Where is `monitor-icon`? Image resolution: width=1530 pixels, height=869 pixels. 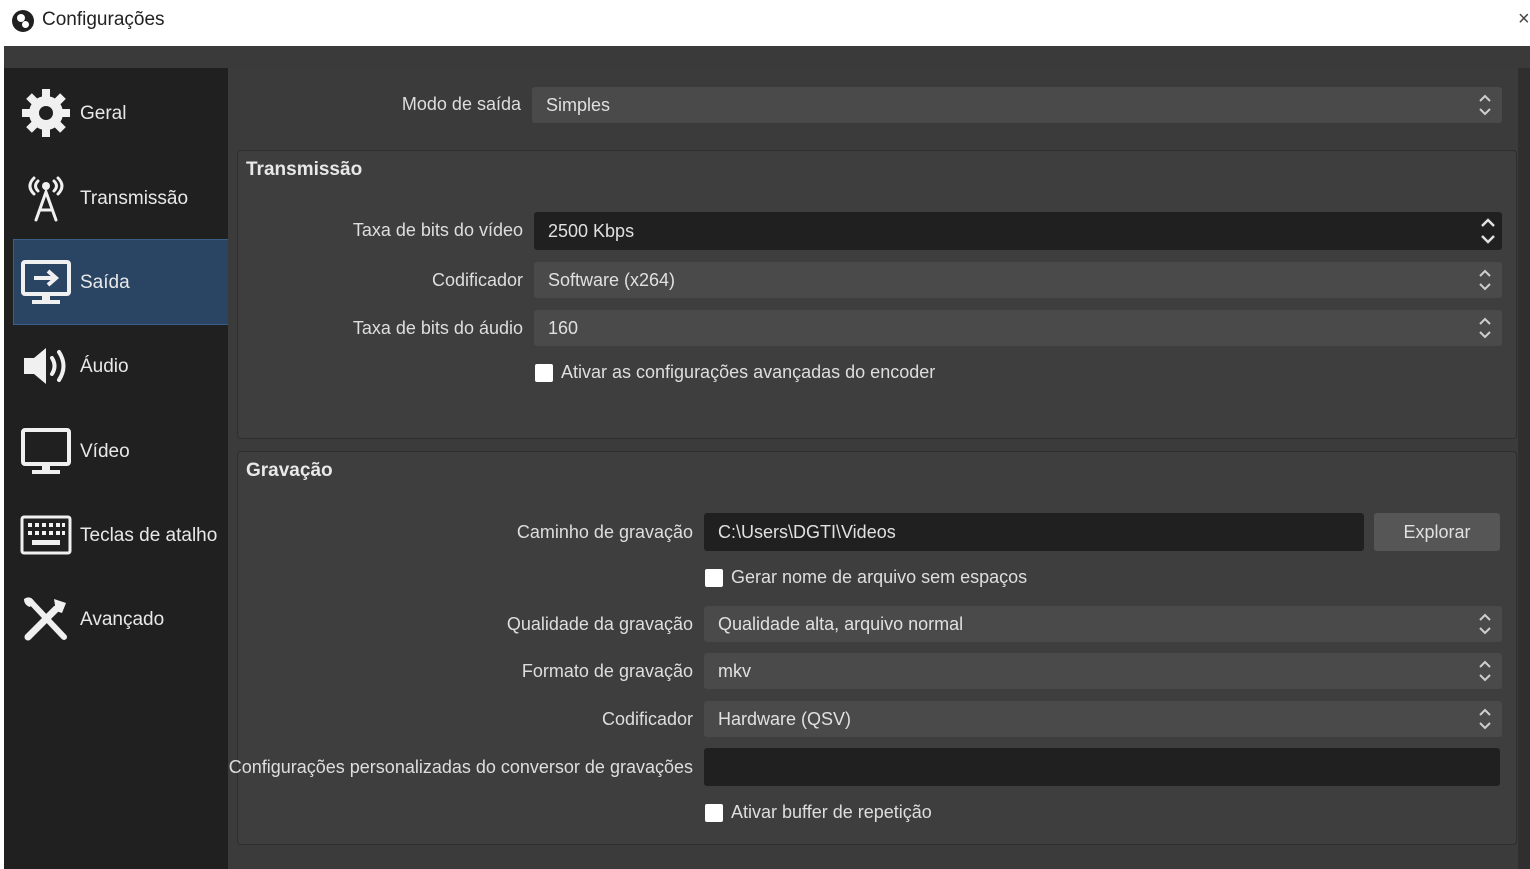
monitor-icon is located at coordinates (46, 451).